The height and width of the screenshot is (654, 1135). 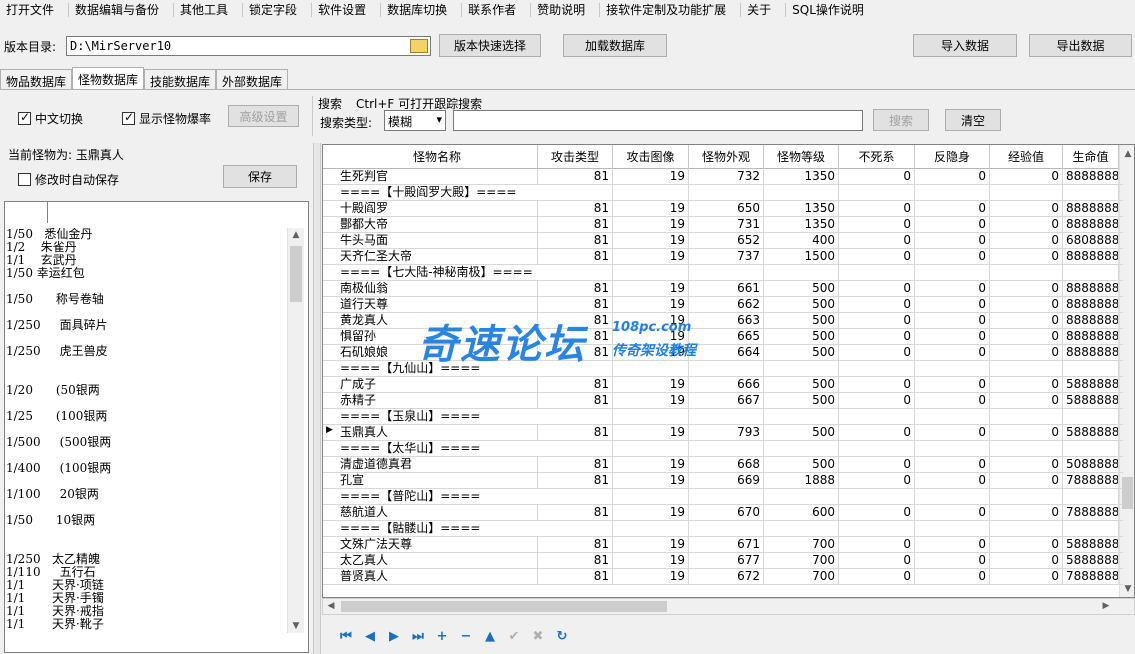 I want to click on table-row: ====【太华山】====, so click(x=723, y=449).